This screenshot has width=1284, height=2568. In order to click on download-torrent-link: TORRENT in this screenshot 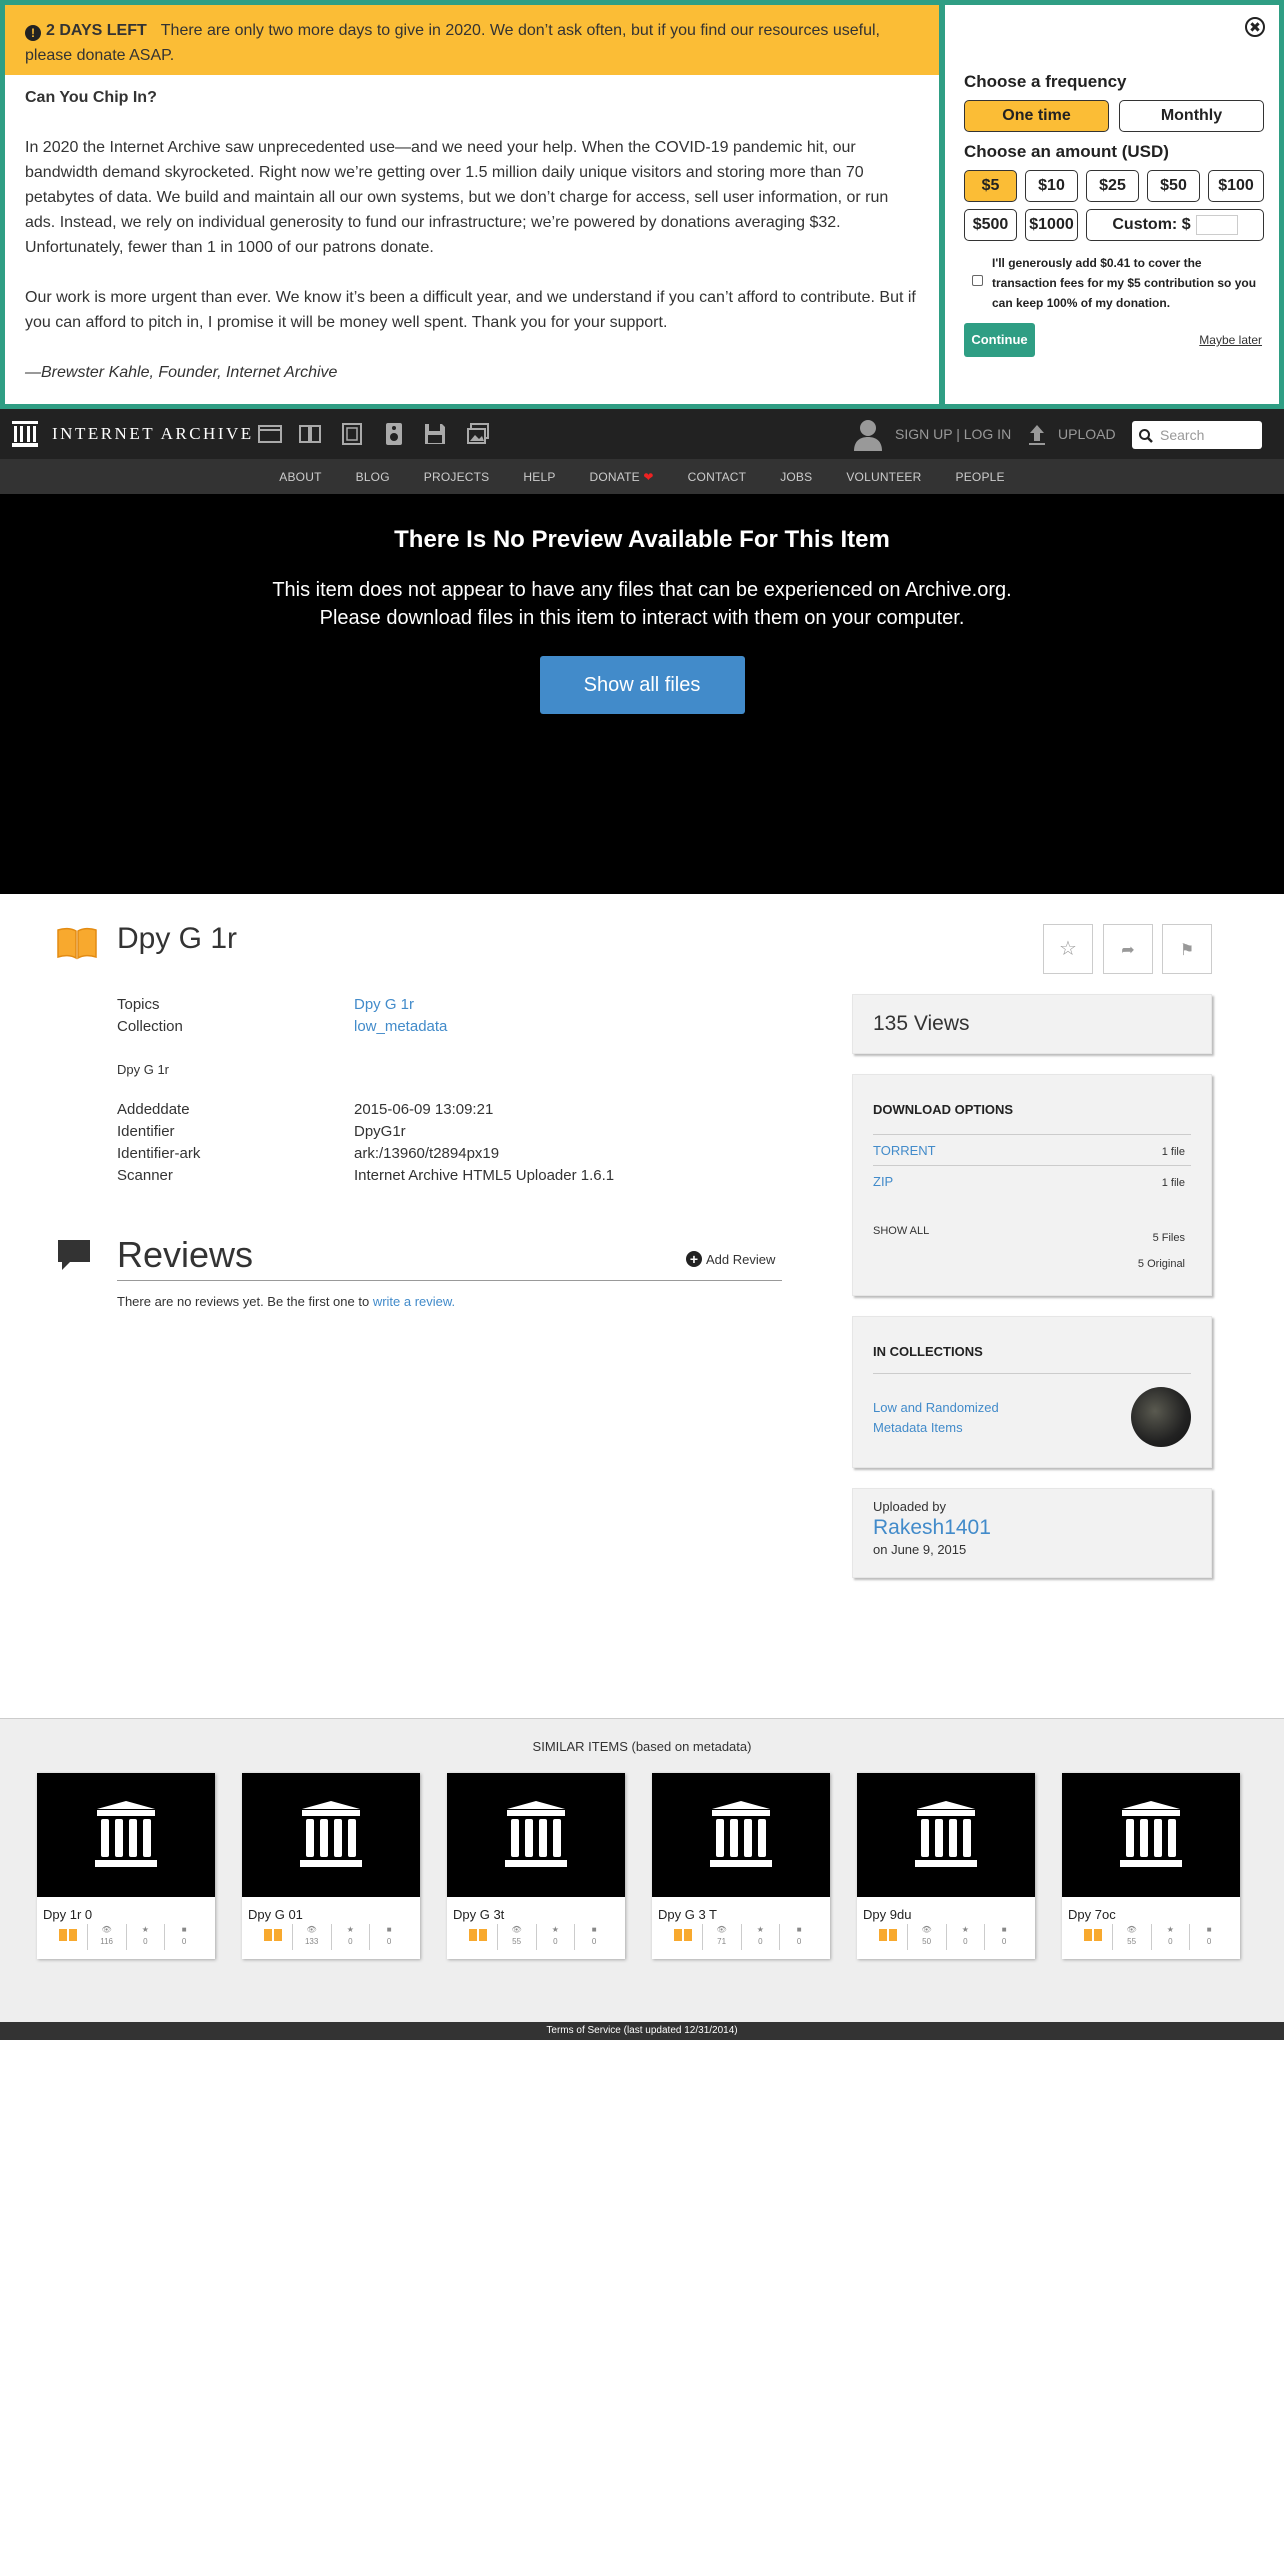, I will do `click(904, 1150)`.